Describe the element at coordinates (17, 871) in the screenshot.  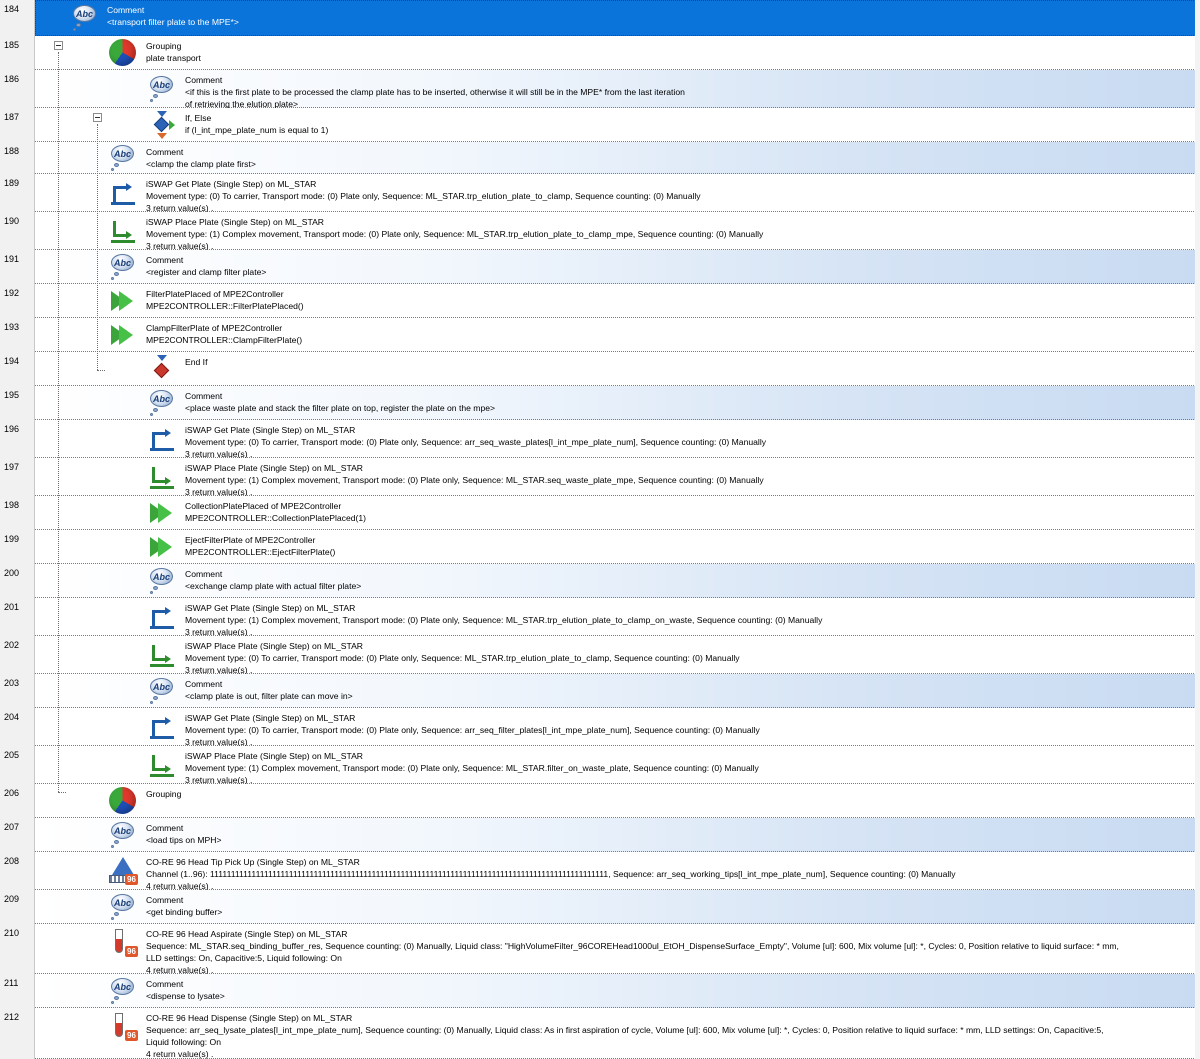
I see `line-number-gutter: 208` at that location.